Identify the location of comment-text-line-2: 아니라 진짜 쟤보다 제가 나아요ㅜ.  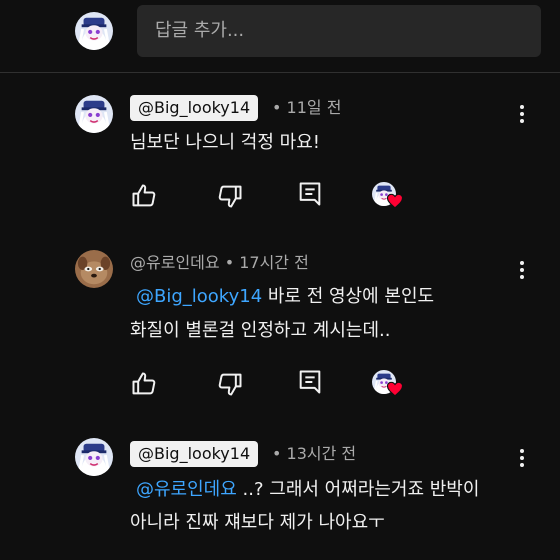
(257, 522).